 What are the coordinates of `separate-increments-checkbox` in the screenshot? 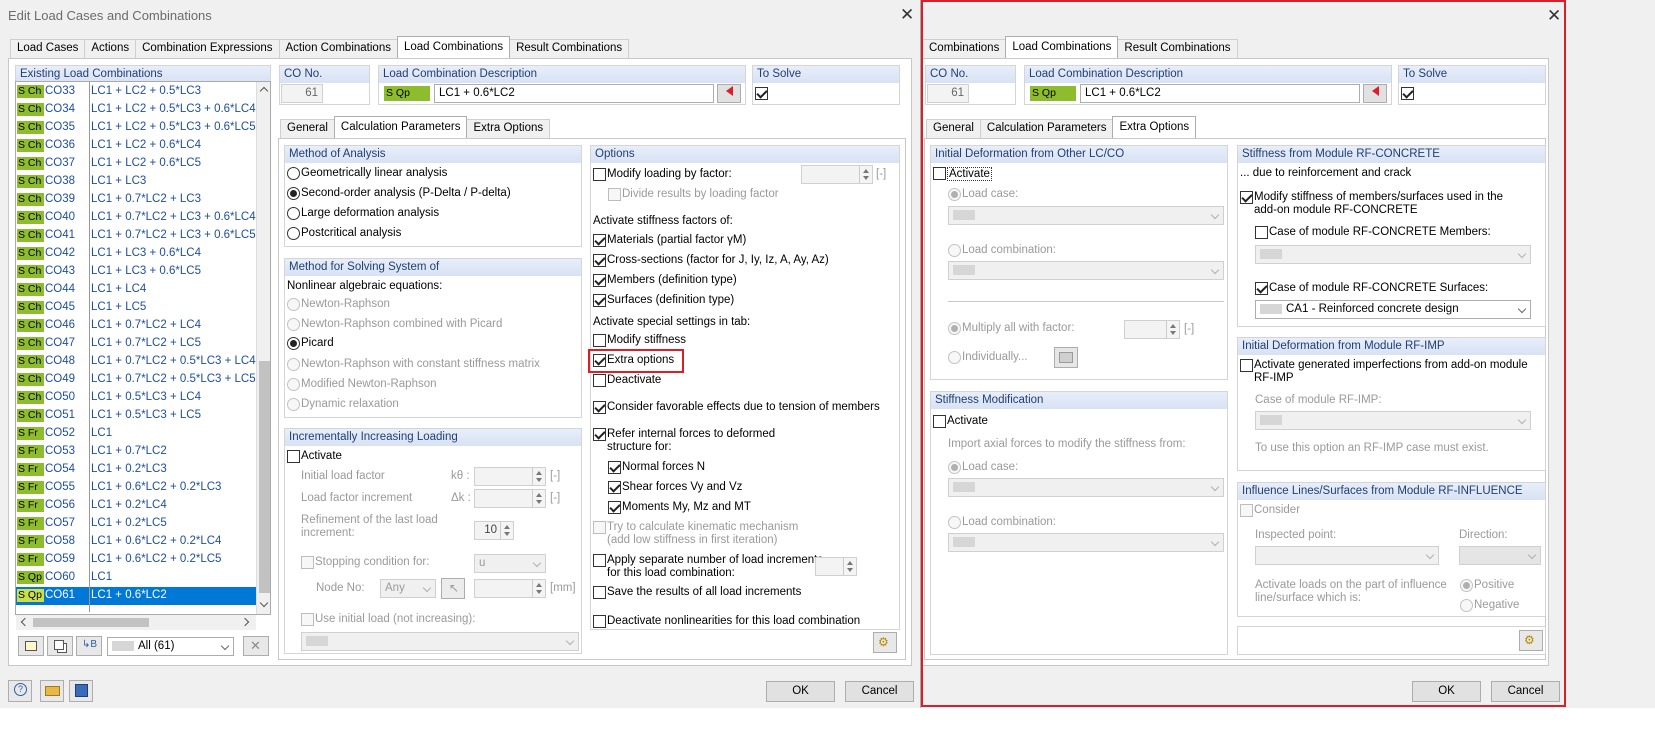 It's located at (599, 560).